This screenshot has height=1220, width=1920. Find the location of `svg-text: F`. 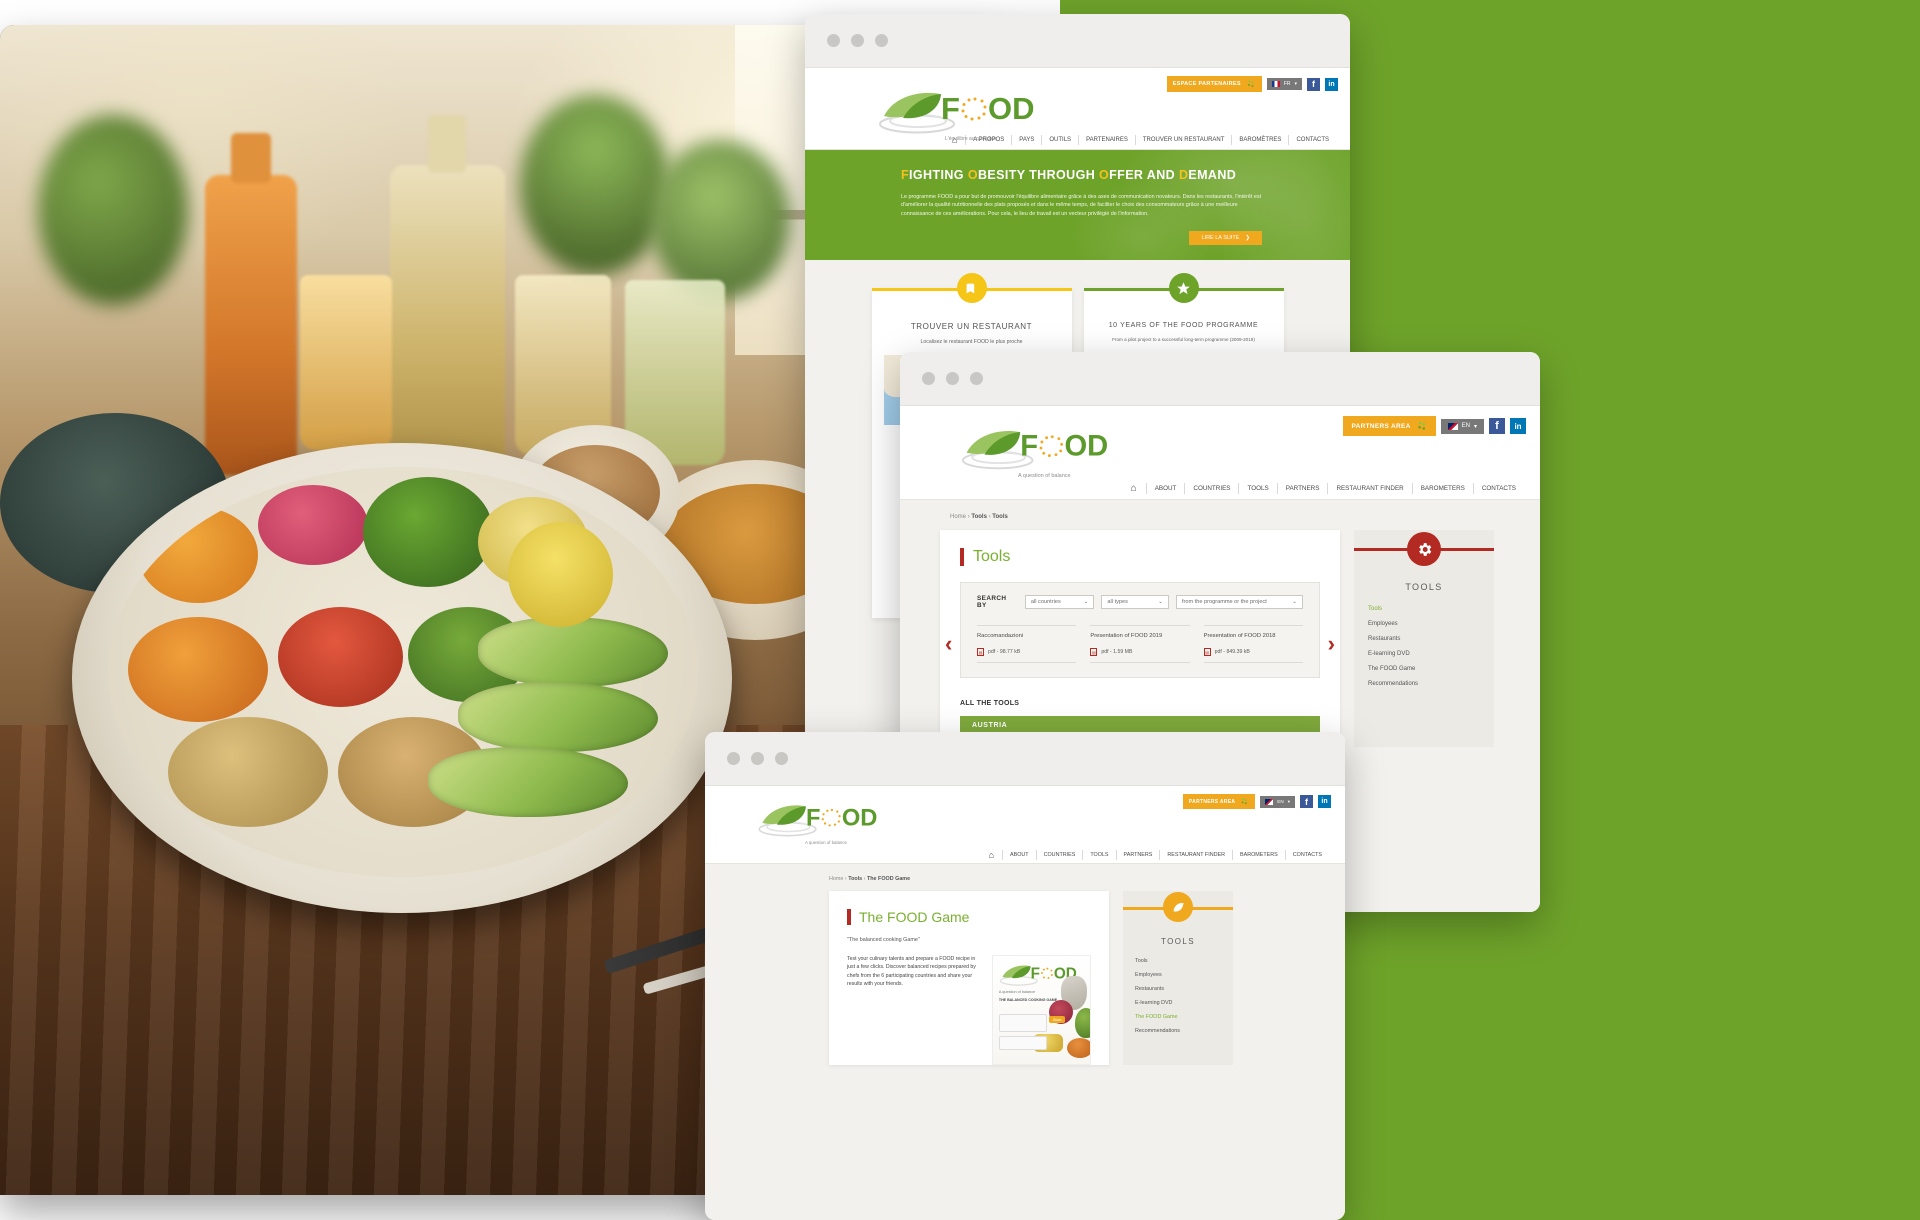

svg-text: F is located at coordinates (1035, 973).